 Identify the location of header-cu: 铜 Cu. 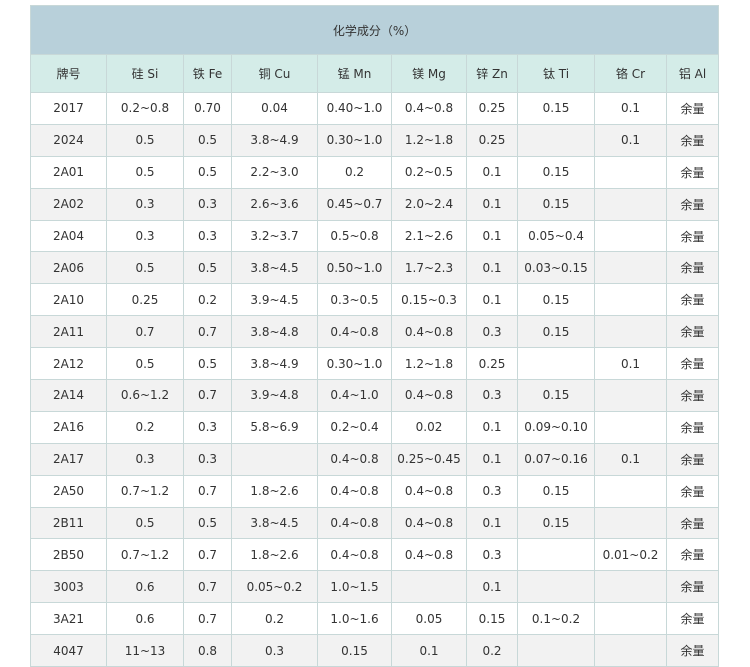
(274, 73).